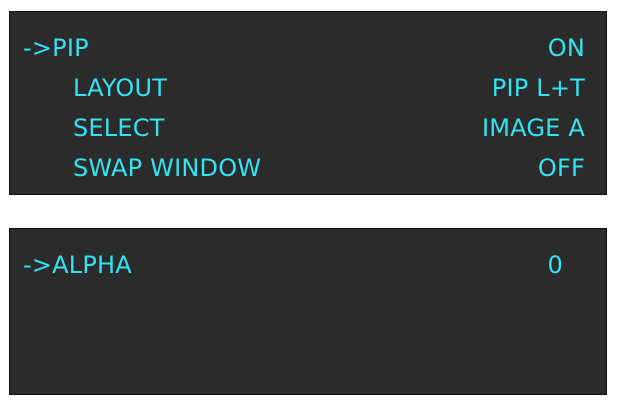  I want to click on menu-item-select: SELECT IMAGE A, so click(308, 128).